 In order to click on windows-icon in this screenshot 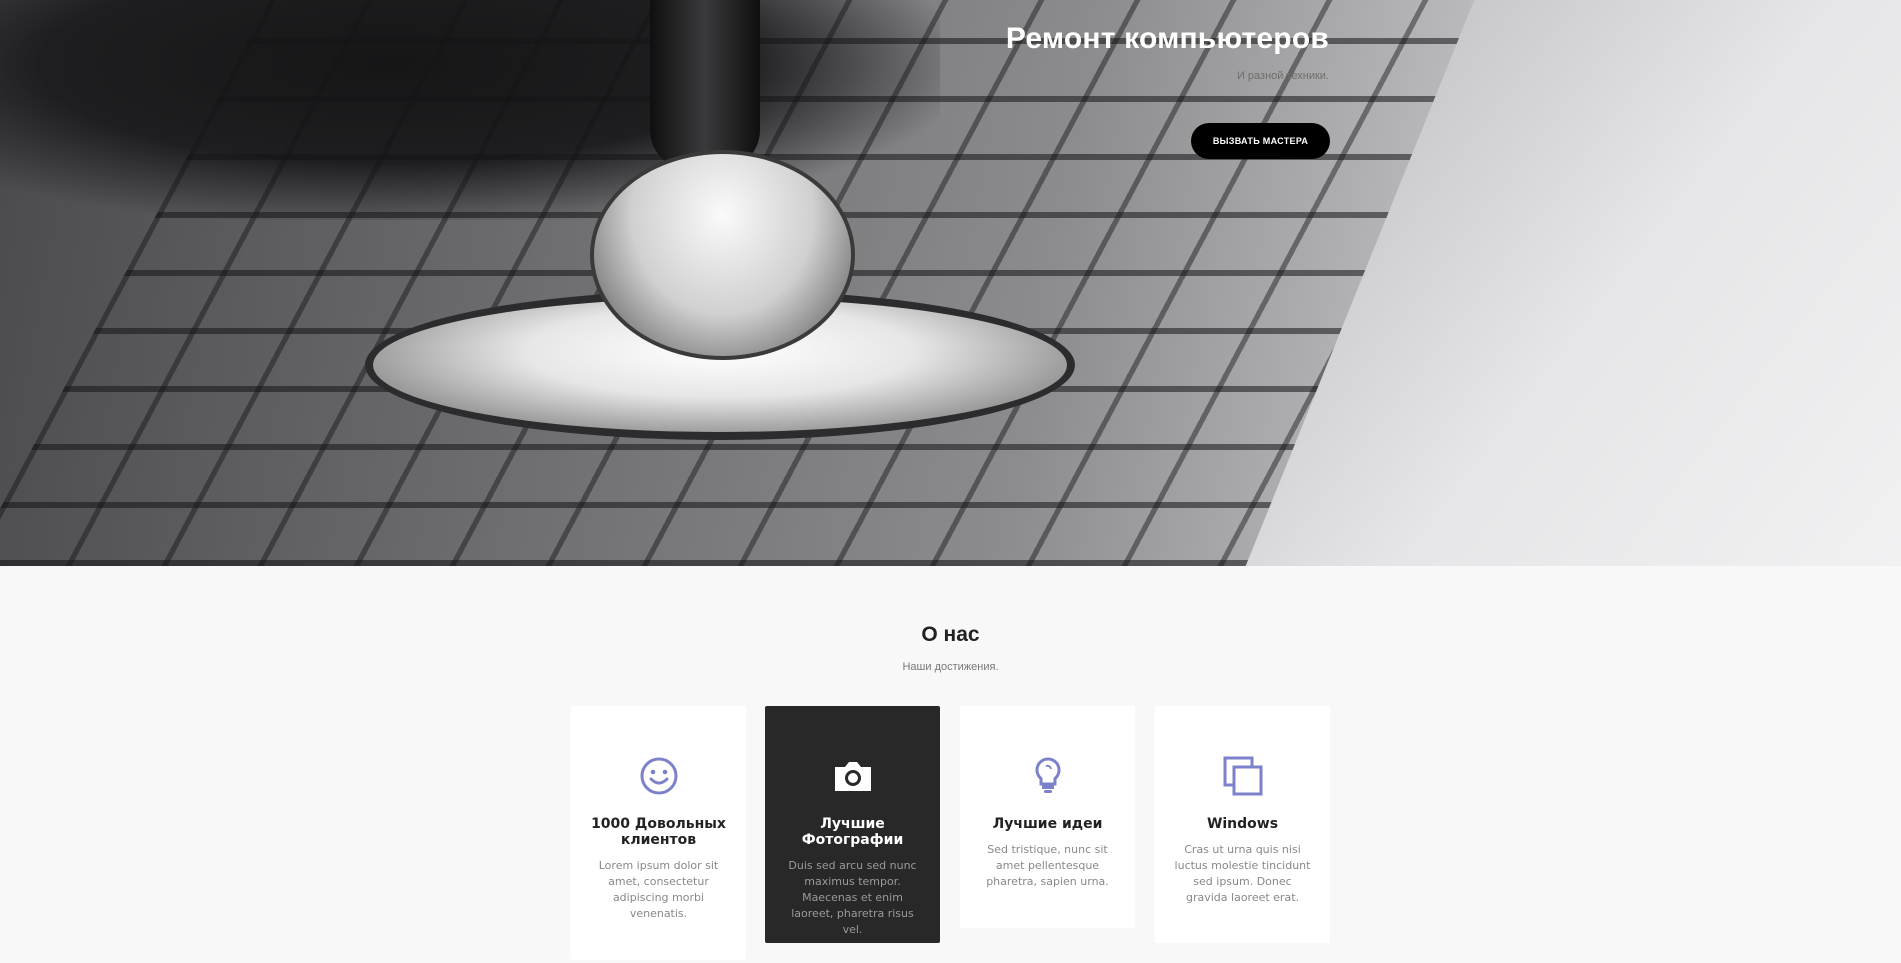, I will do `click(1242, 776)`.